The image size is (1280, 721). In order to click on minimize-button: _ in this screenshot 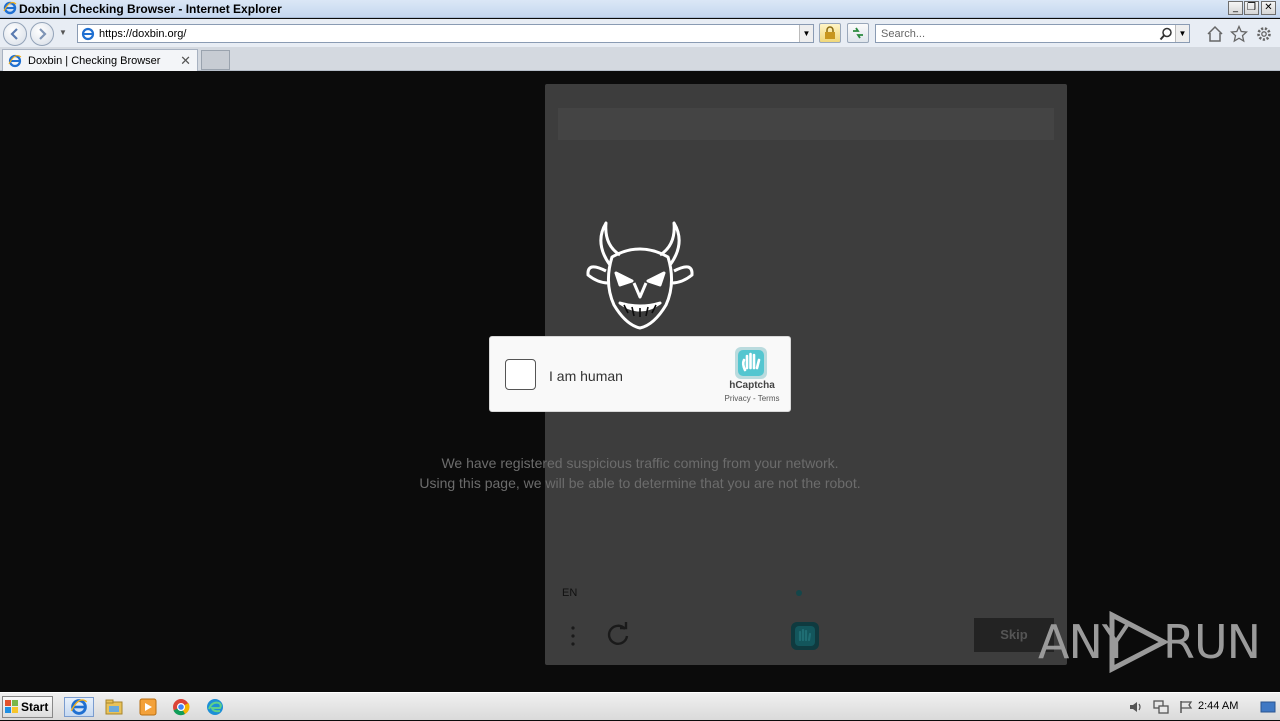, I will do `click(1235, 8)`.